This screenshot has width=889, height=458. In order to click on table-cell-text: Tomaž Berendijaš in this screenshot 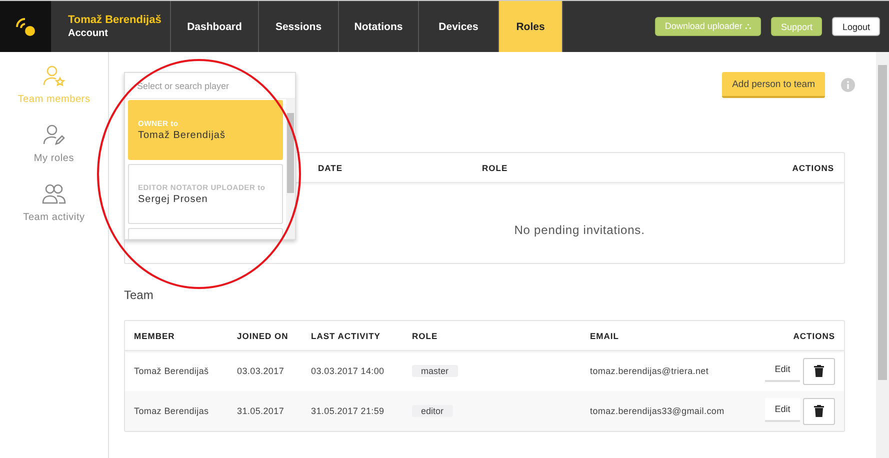, I will do `click(172, 371)`.